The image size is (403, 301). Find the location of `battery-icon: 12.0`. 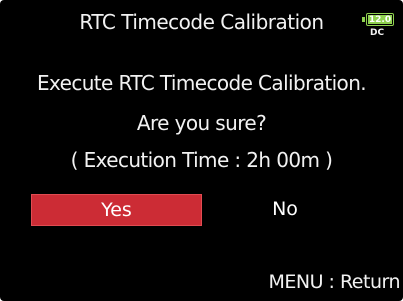

battery-icon: 12.0 is located at coordinates (380, 19).